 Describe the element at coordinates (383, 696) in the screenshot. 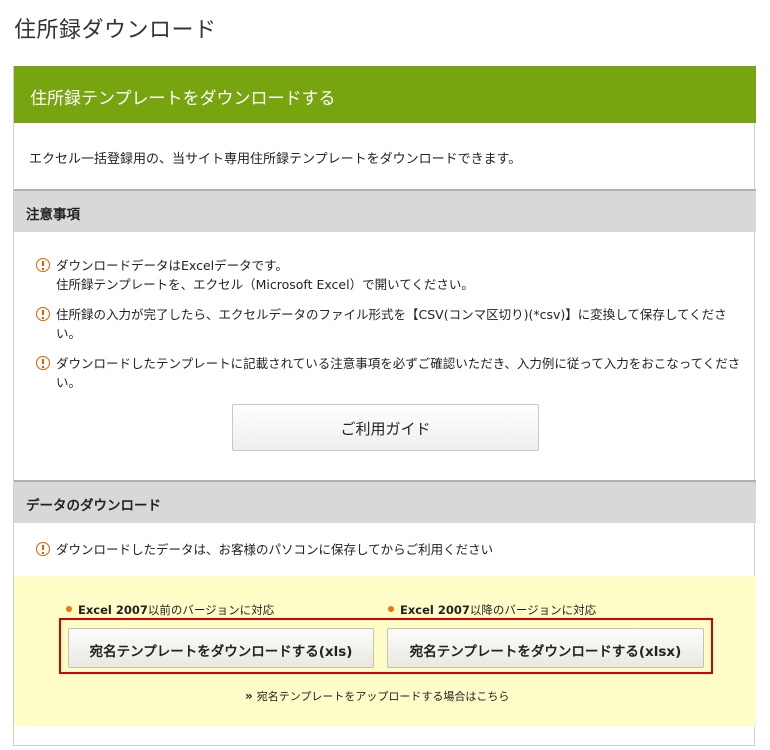

I see `upload-link-label: 宛名テンプレートをアップロードする場合はこちら` at that location.